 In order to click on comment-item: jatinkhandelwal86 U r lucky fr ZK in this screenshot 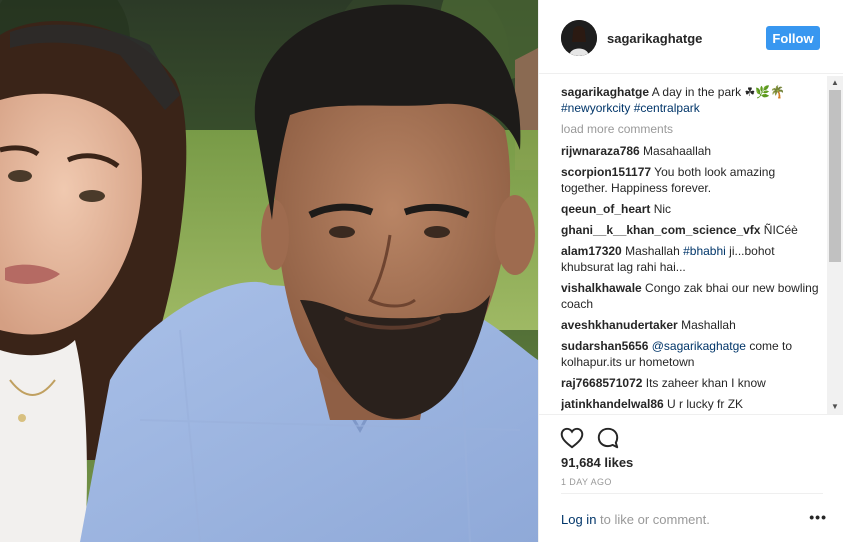, I will do `click(692, 404)`.